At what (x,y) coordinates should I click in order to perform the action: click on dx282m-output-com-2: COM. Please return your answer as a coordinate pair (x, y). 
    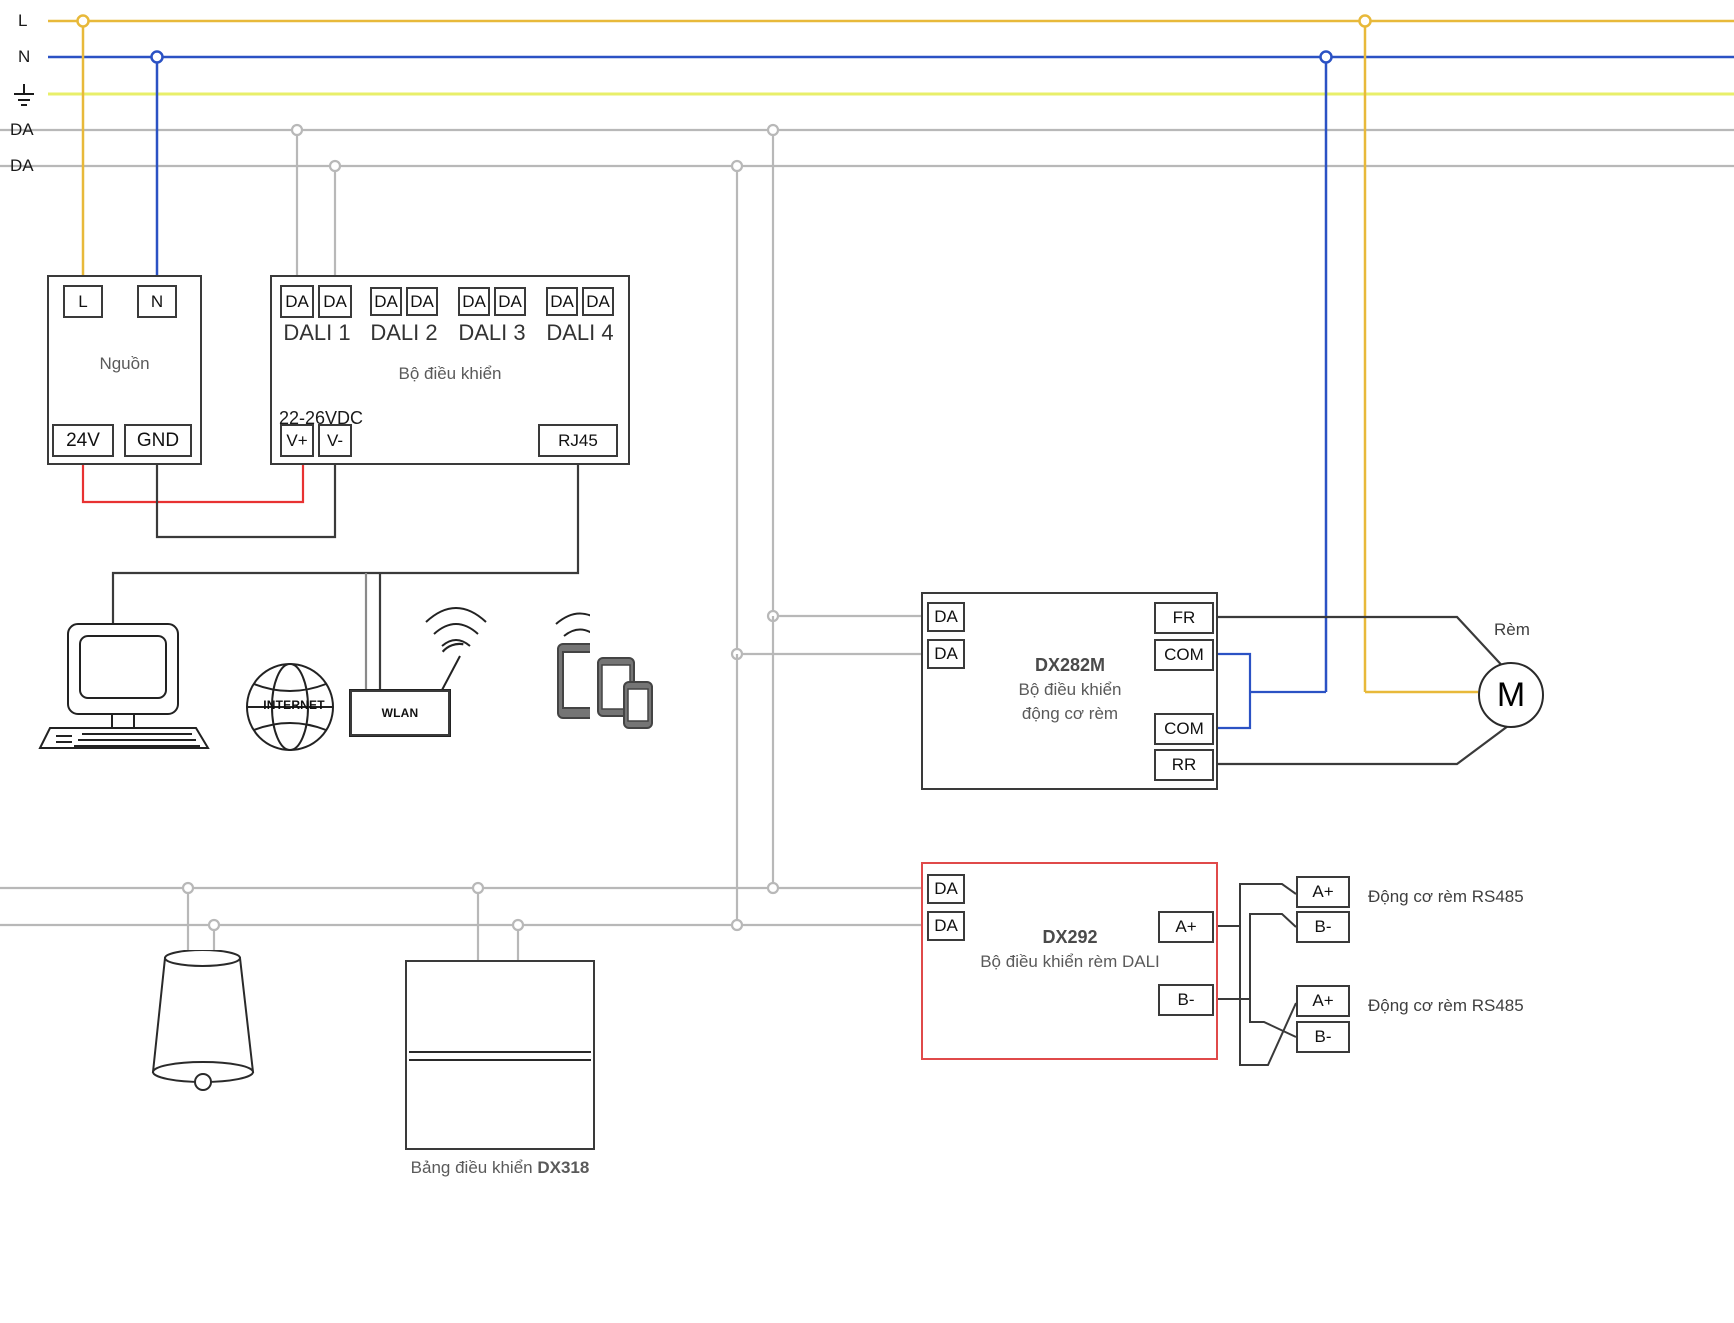
    Looking at the image, I should click on (1184, 729).